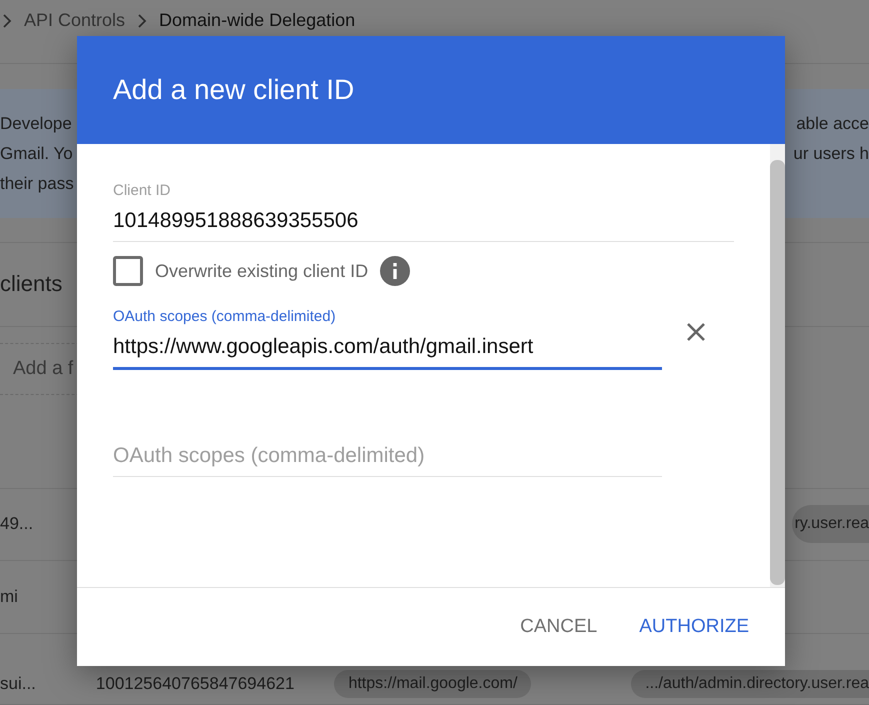  Describe the element at coordinates (257, 20) in the screenshot. I see `breadcrumb-link: Domain-wide Delegation` at that location.